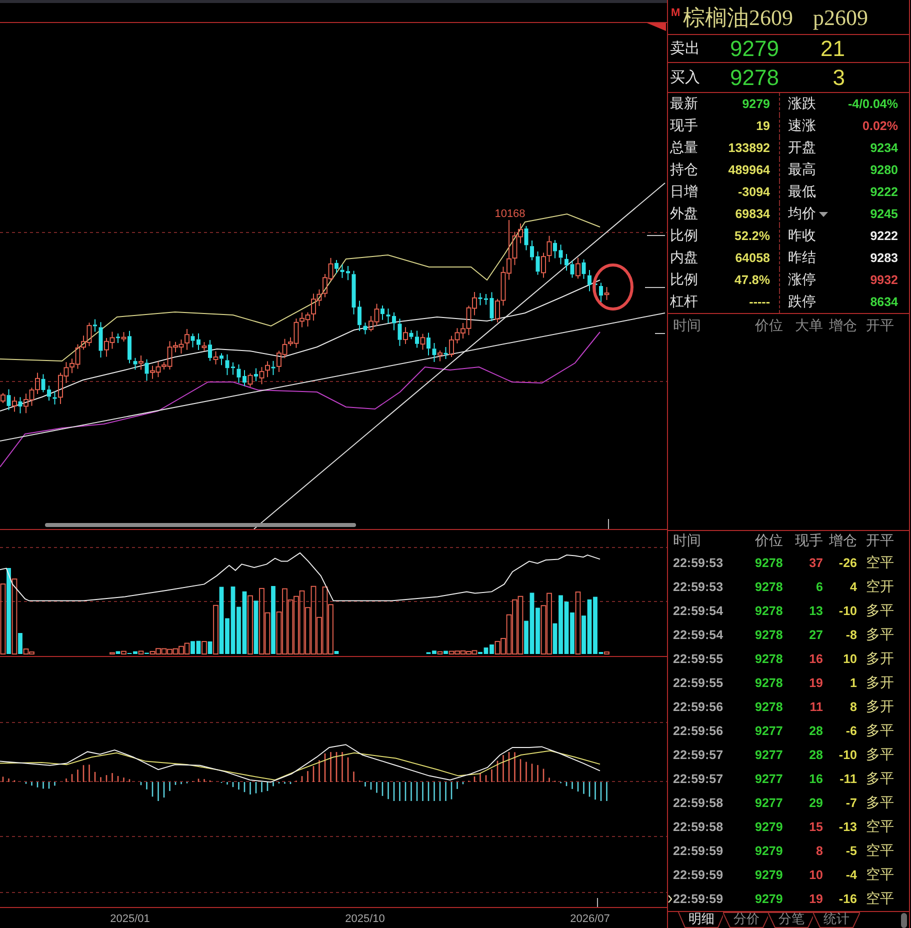 The image size is (911, 928). What do you see at coordinates (698, 683) in the screenshot?
I see `time-cell-text: 22:59:55` at bounding box center [698, 683].